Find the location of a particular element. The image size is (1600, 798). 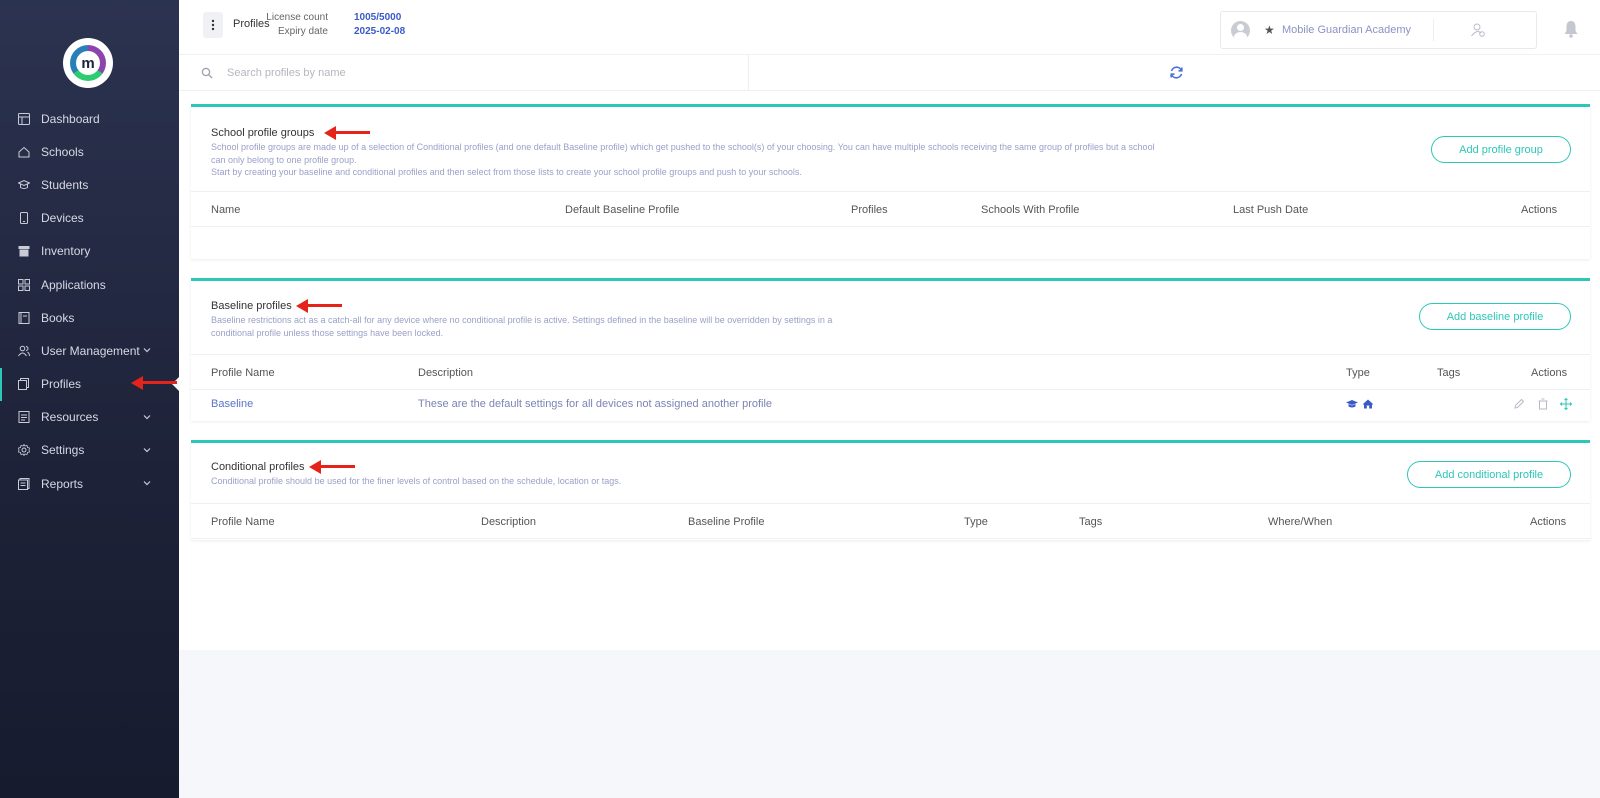

sidebar-item-resources: Resources is located at coordinates (89, 417).